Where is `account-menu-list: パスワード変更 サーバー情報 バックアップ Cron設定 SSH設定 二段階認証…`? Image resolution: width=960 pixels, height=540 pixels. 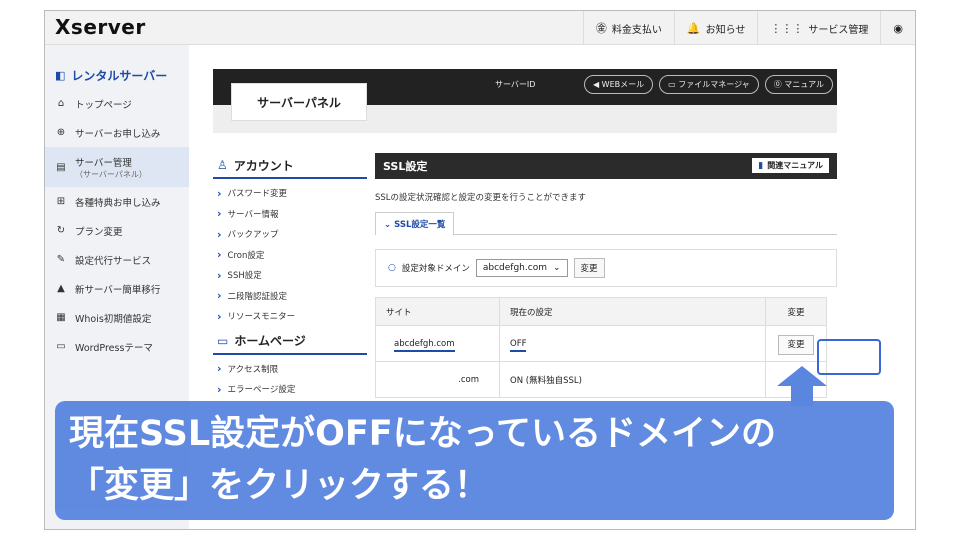 account-menu-list: パスワード変更 サーバー情報 バックアップ Cron設定 SSH設定 二段階認証… is located at coordinates (290, 254).